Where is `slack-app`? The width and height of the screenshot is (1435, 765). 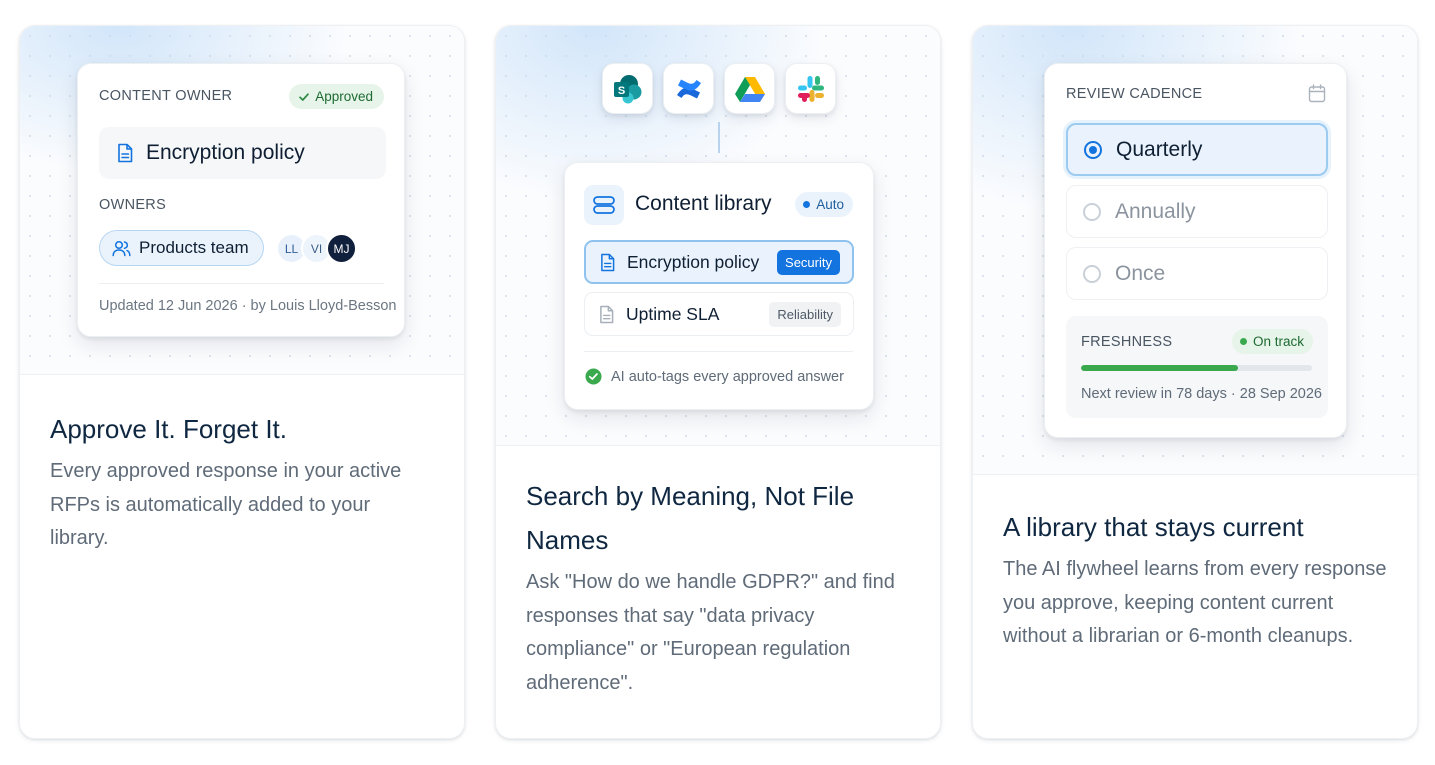
slack-app is located at coordinates (810, 88).